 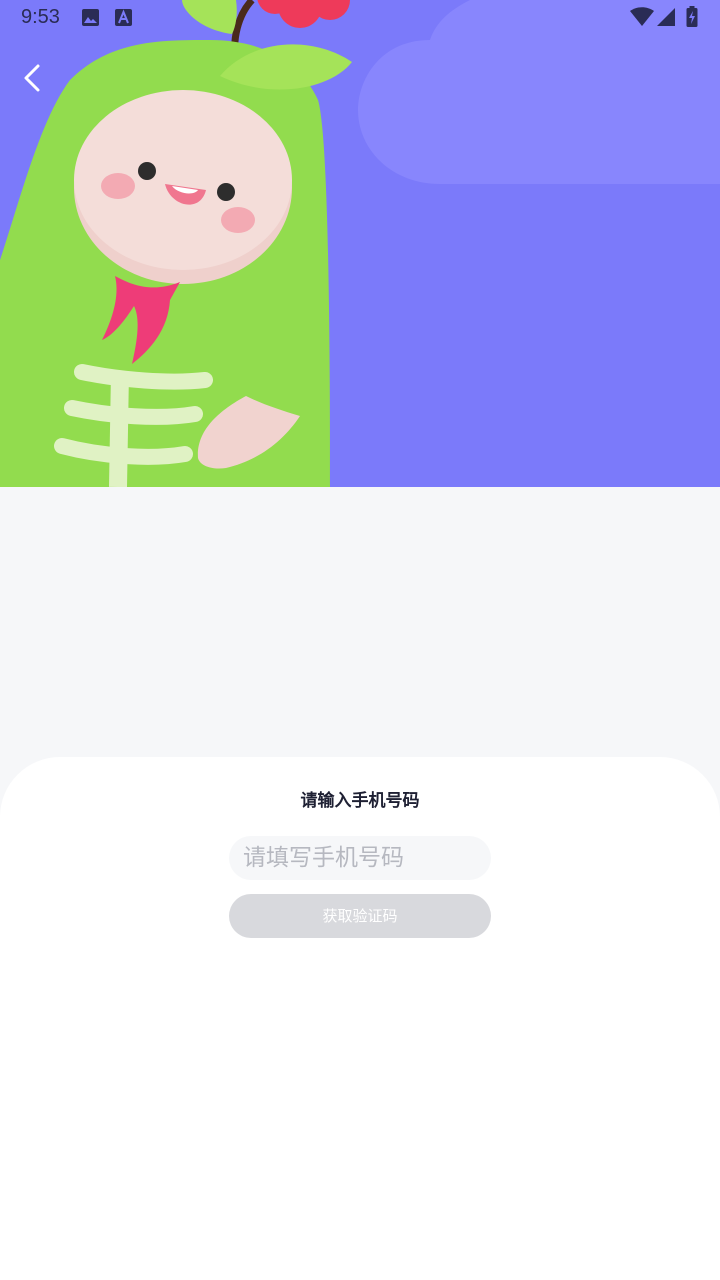 I want to click on get-code-button: 获取验证码, so click(x=360, y=916).